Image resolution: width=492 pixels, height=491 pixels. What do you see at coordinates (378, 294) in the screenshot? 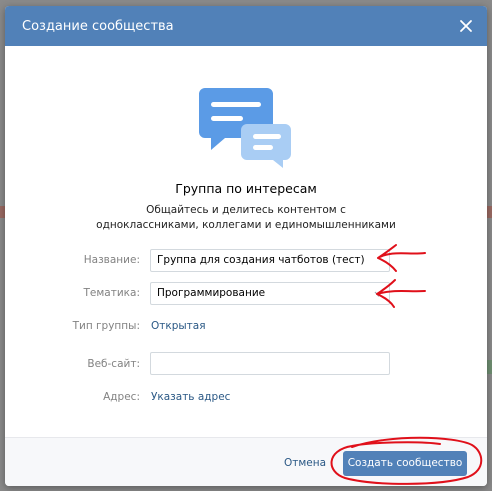
I see `chevron-down-icon` at bounding box center [378, 294].